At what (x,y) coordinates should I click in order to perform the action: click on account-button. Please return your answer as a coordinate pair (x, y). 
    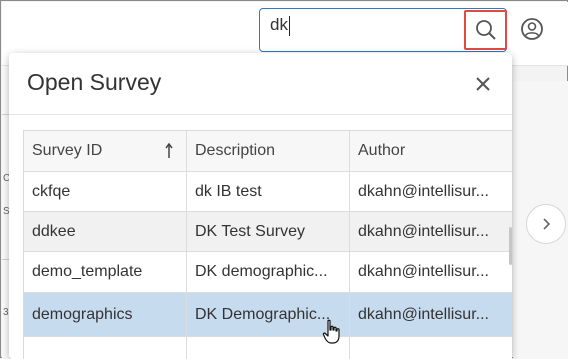
    Looking at the image, I should click on (532, 29).